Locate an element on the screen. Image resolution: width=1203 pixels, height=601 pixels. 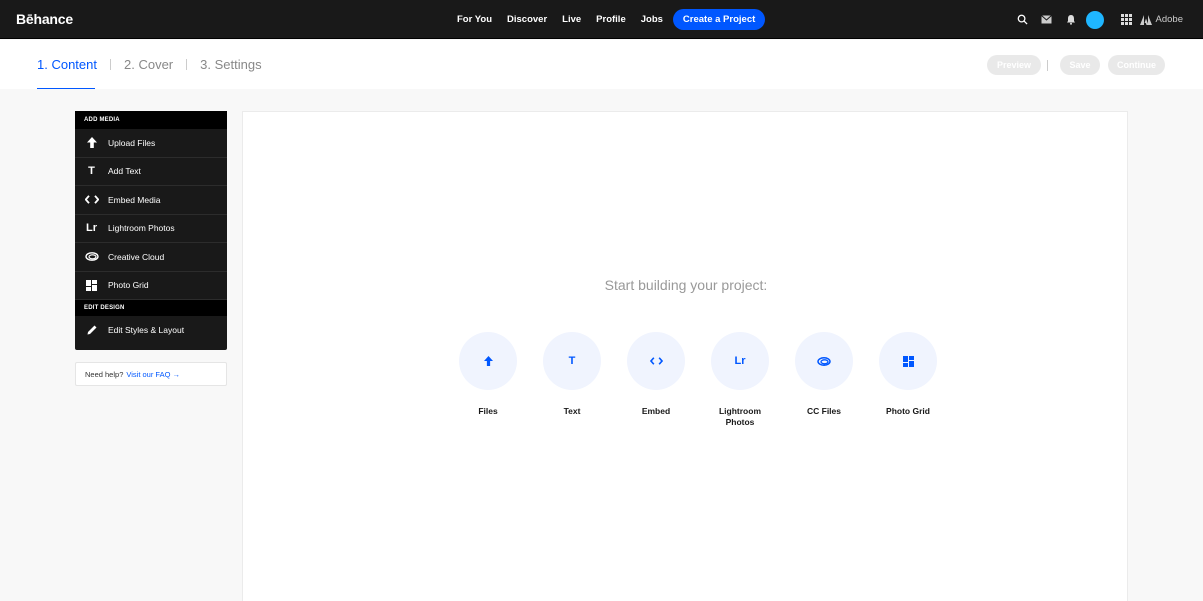
step-actions: Preview Save Continue is located at coordinates (1076, 65).